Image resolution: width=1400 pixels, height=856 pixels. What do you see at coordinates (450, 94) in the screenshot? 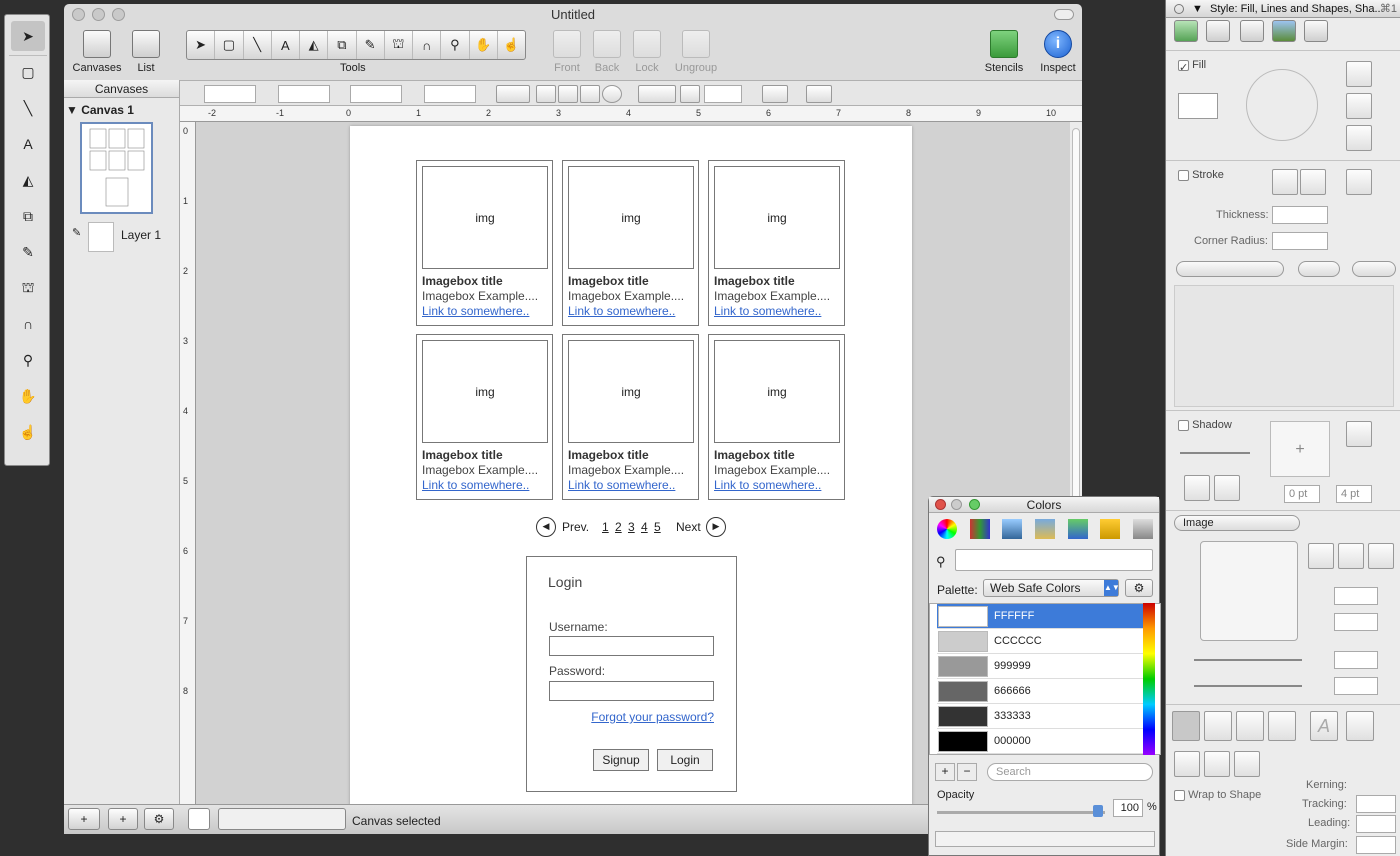
I see `height-field` at bounding box center [450, 94].